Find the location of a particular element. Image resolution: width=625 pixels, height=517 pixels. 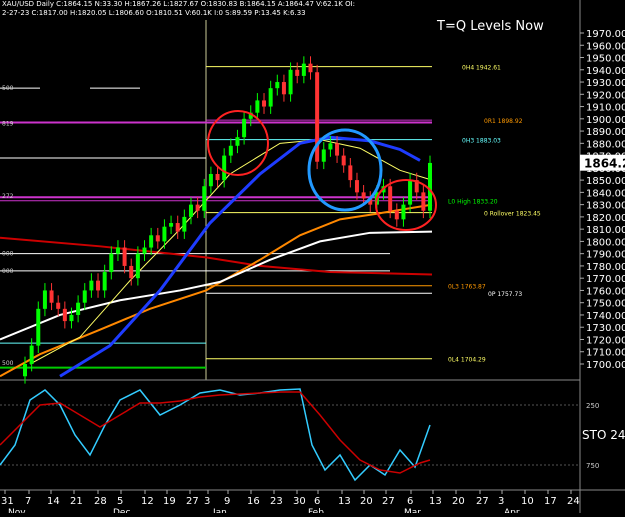

price-tick-label: 1830.00 is located at coordinates (605, 206).